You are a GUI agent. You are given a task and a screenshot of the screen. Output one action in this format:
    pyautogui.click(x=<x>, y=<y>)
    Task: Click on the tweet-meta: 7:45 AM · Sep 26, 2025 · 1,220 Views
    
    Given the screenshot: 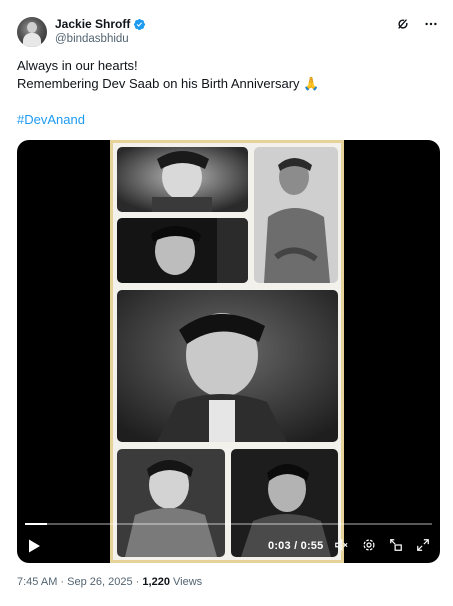 What is the action you would take?
    pyautogui.click(x=109, y=582)
    